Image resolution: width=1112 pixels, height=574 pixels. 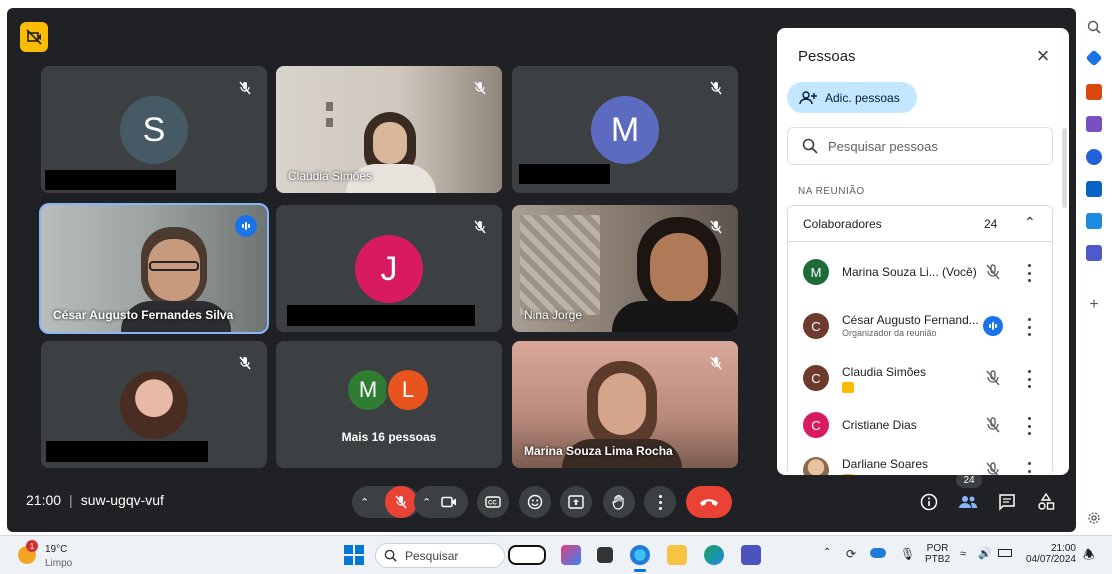 What do you see at coordinates (553, 315) in the screenshot?
I see `participant-name: Nina Jorge` at bounding box center [553, 315].